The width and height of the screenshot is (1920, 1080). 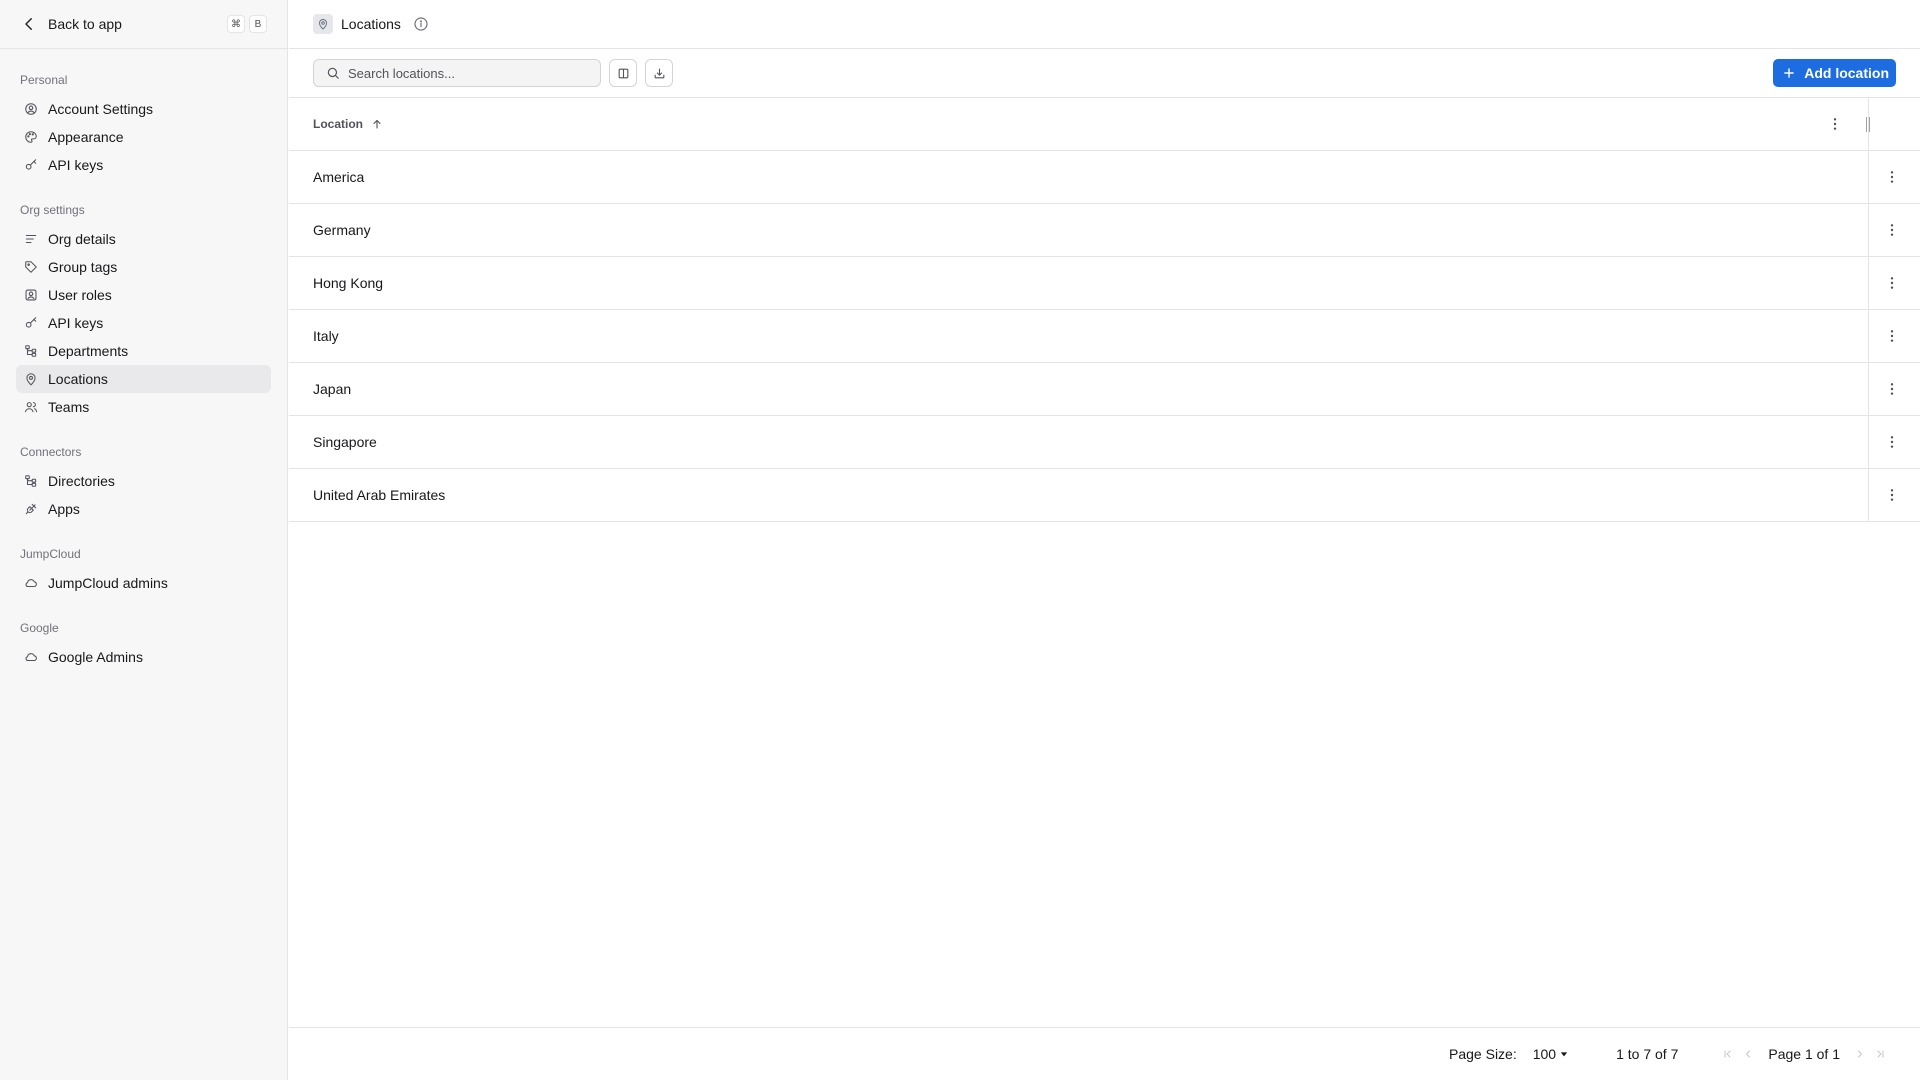 I want to click on sidebar-item-org-details: Org details, so click(x=143, y=239).